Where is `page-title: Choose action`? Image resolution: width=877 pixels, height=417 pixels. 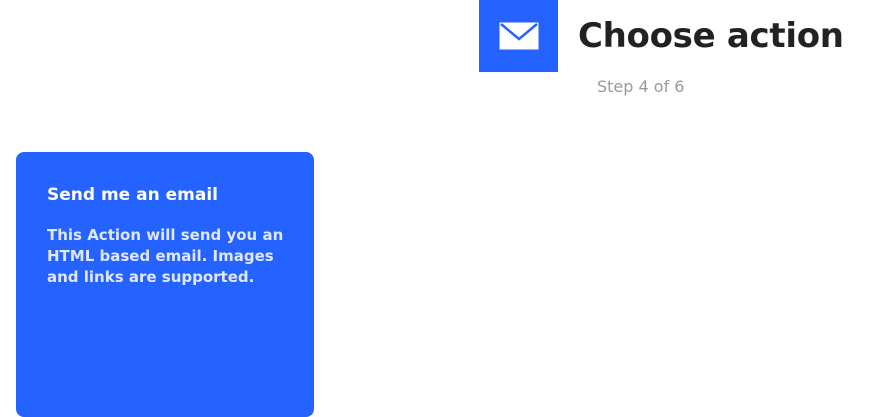
page-title: Choose action is located at coordinates (711, 36).